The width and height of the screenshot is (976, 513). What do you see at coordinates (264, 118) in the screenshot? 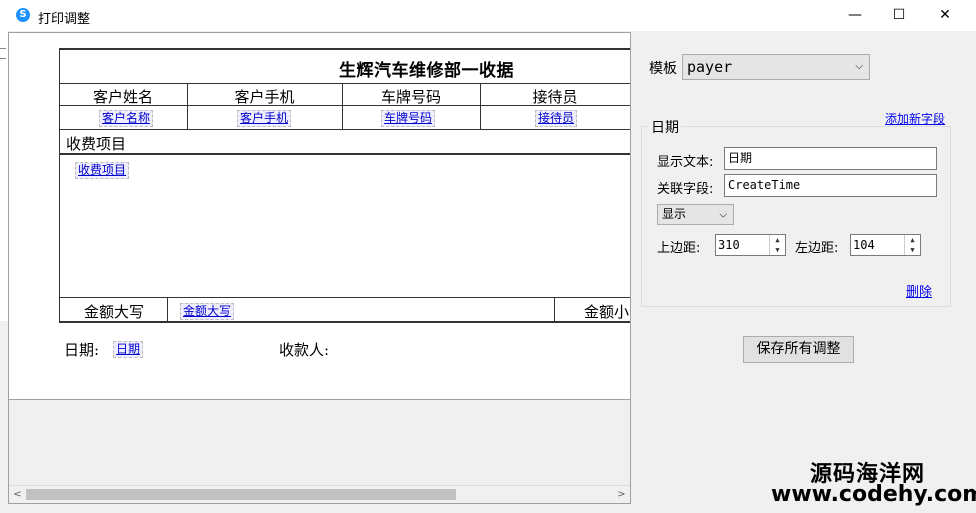
I see `field-customer-phone: 客户手机` at bounding box center [264, 118].